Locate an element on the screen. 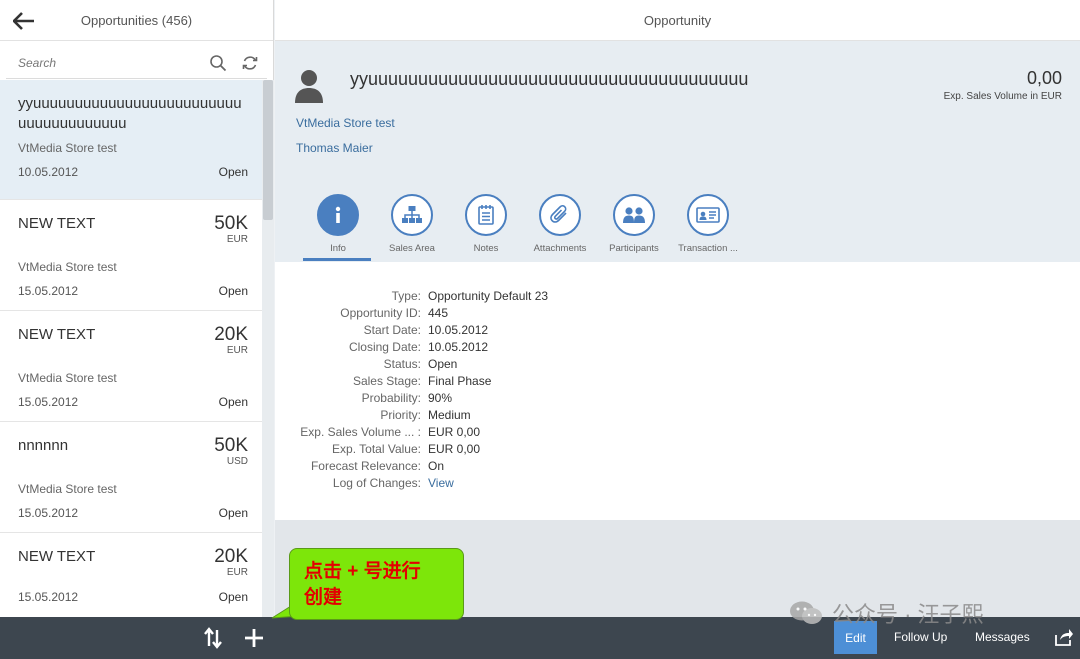 This screenshot has height=659, width=1080. form-label: Sales Stage: is located at coordinates (386, 381).